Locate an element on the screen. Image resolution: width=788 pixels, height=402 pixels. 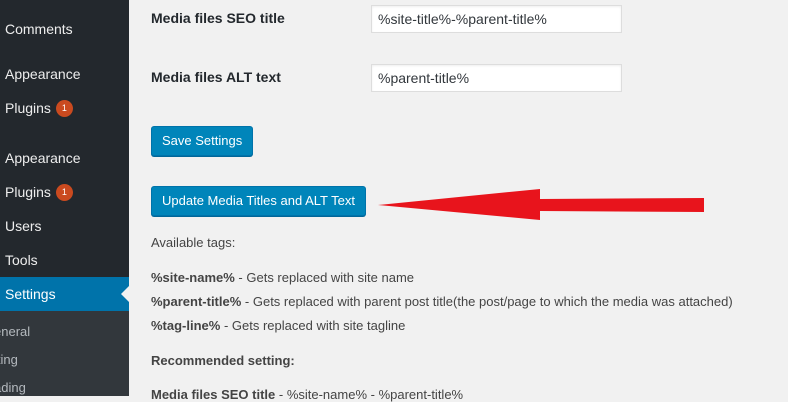
sidebar-item-settings: Settings is located at coordinates (64, 294).